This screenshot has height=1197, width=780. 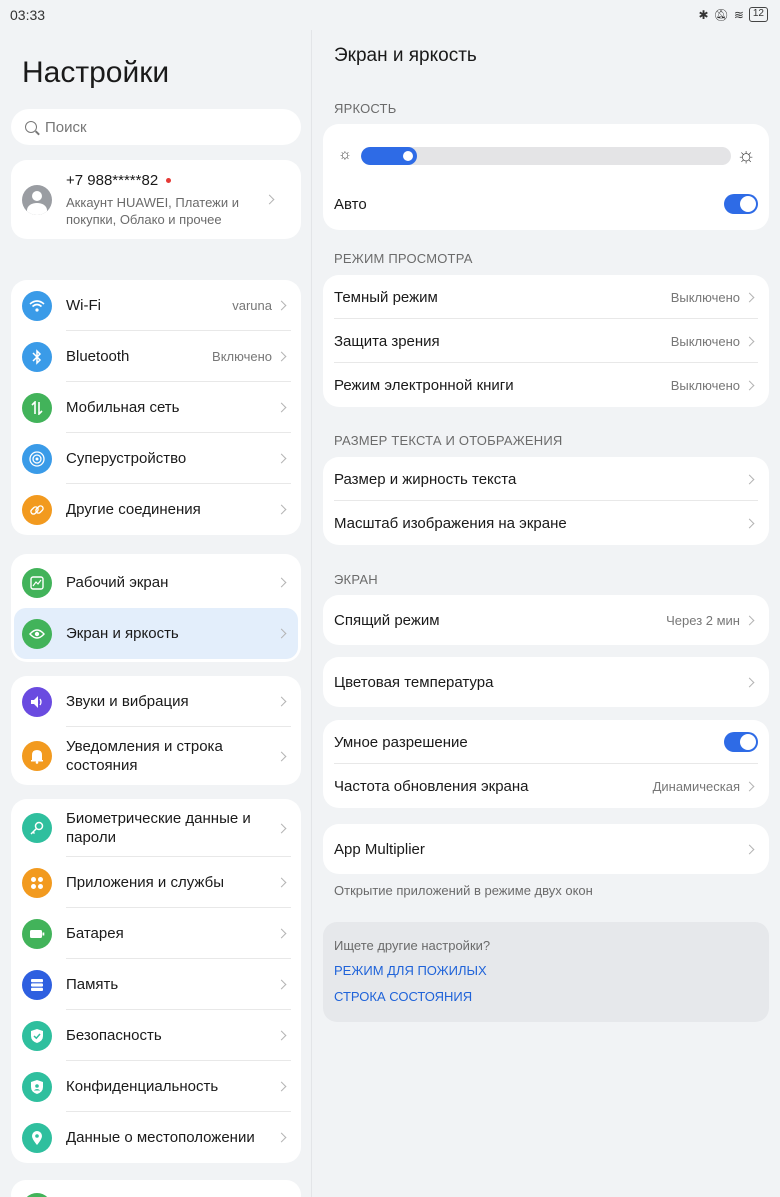 What do you see at coordinates (389, 156) in the screenshot?
I see `brightness-slider-fill` at bounding box center [389, 156].